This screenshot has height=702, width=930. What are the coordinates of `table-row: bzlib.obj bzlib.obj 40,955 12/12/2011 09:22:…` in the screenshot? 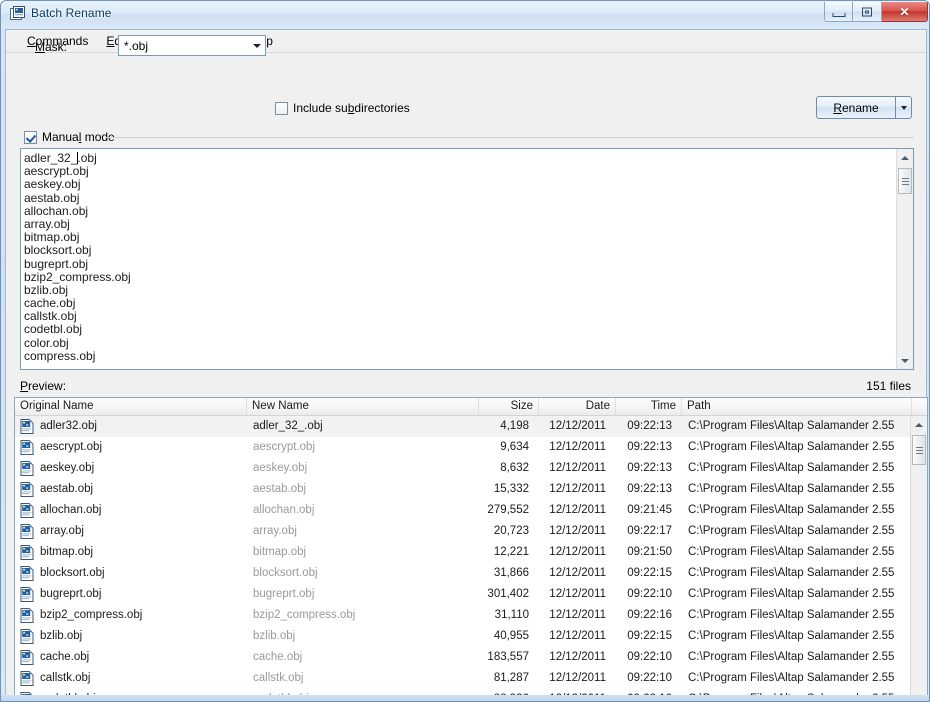 It's located at (462, 636).